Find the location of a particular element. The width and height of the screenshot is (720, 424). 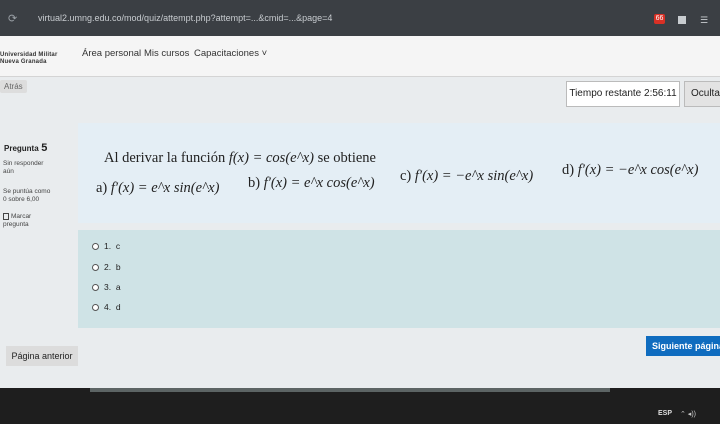

answer-choice: 3. a is located at coordinates (106, 287).